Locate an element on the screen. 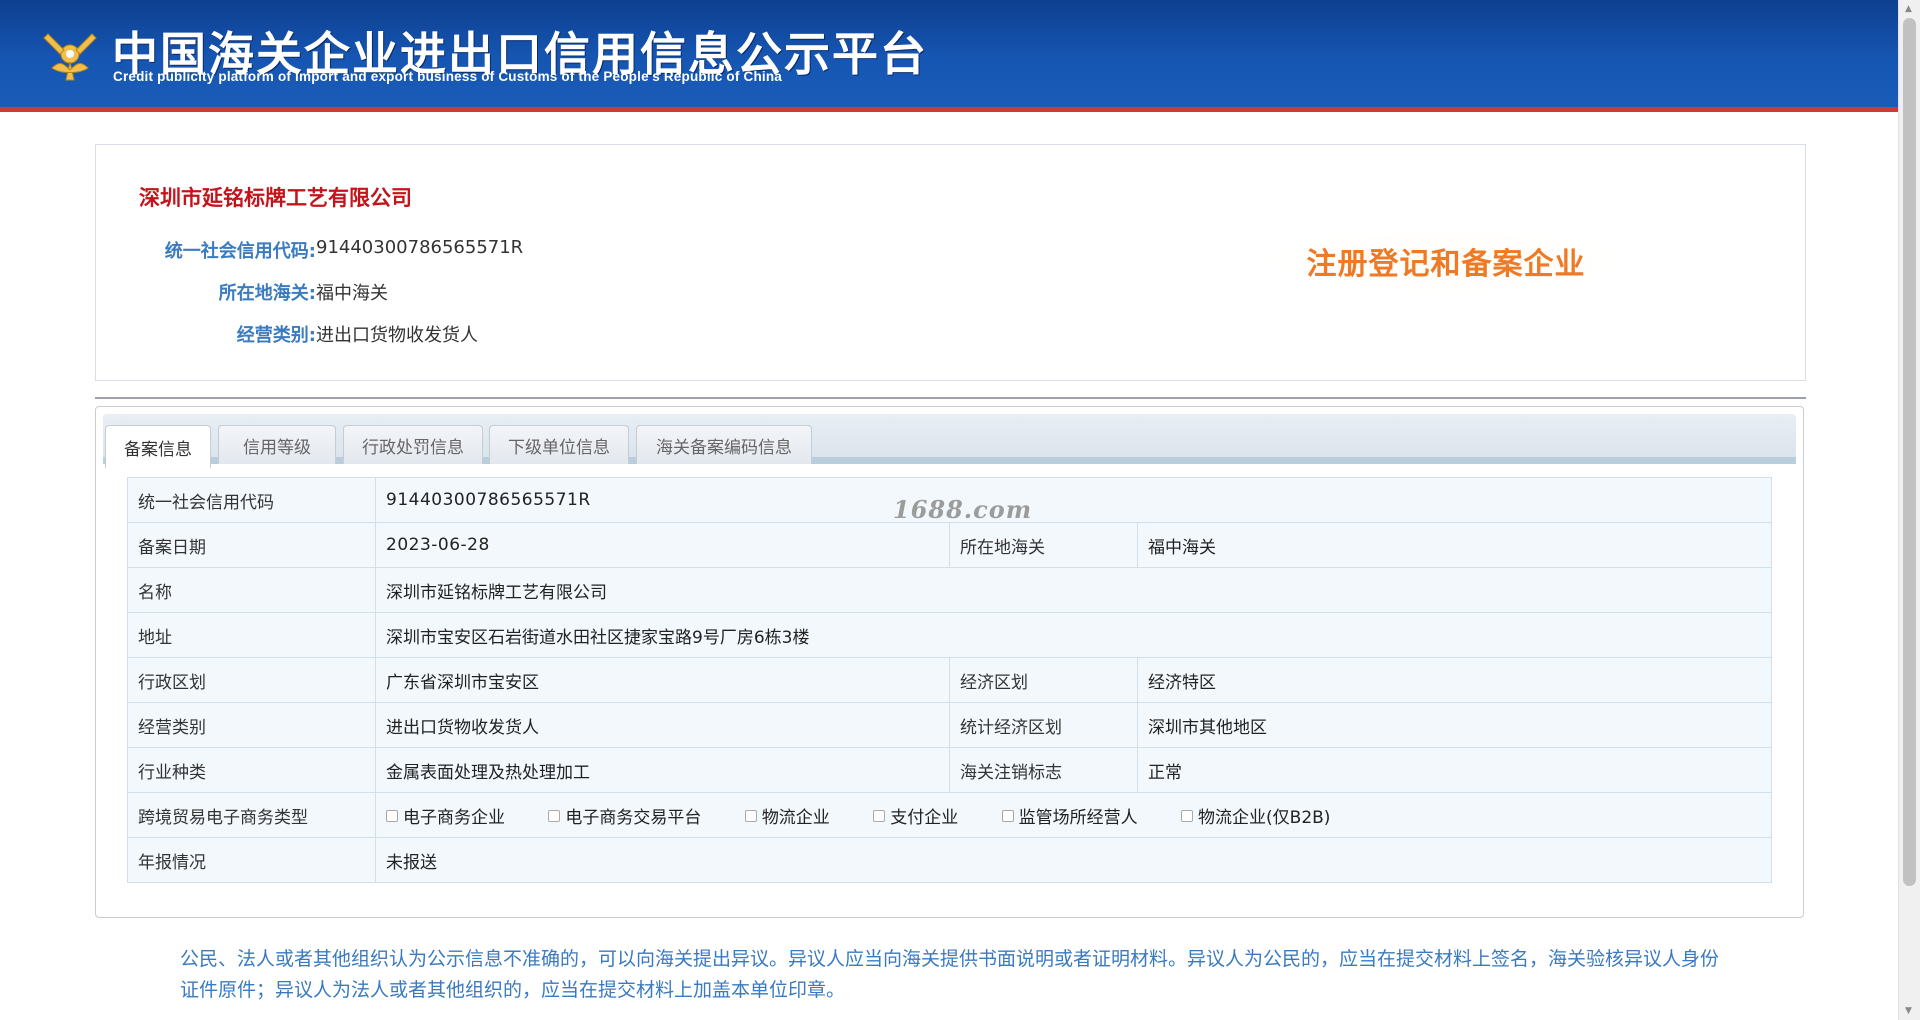 This screenshot has height=1020, width=1920. summary-label: 经营类别: is located at coordinates (276, 335).